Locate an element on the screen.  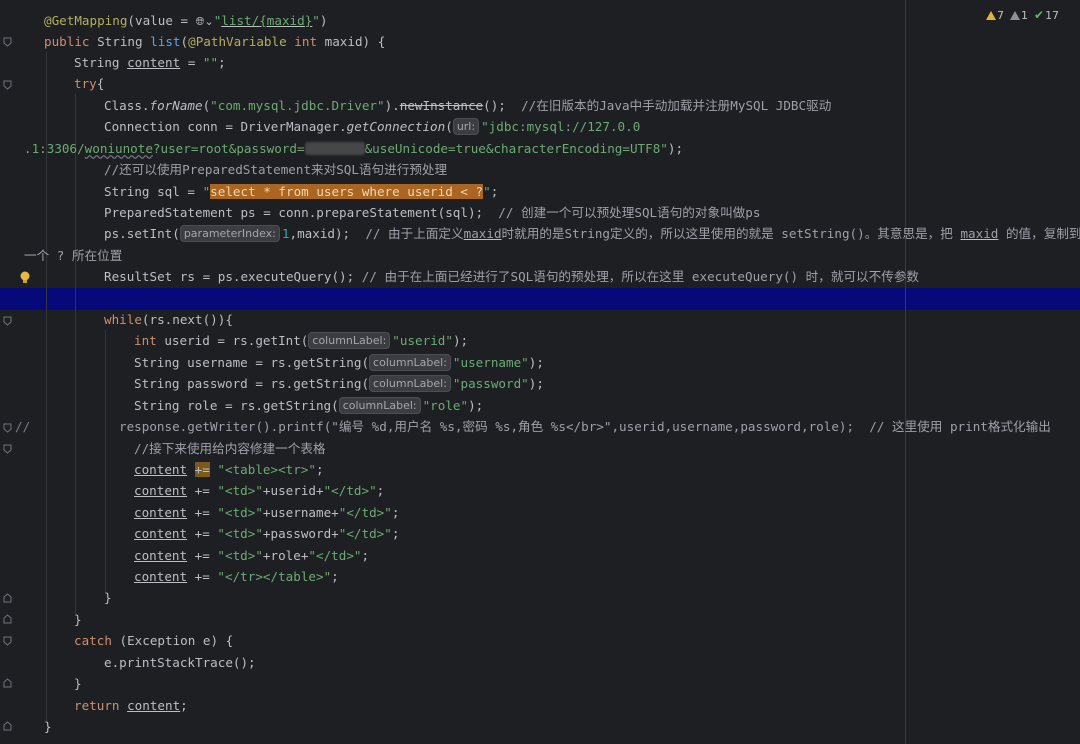
code-line: //还可以使用PreparedStatement来对SQL语句进行预处理 is located at coordinates (275, 169).